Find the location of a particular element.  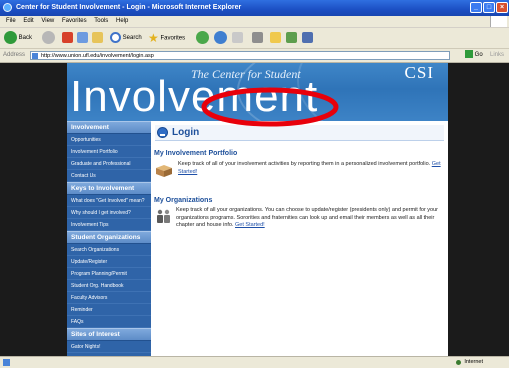

sidebar-heading-involvement: Involvement is located at coordinates (109, 127).